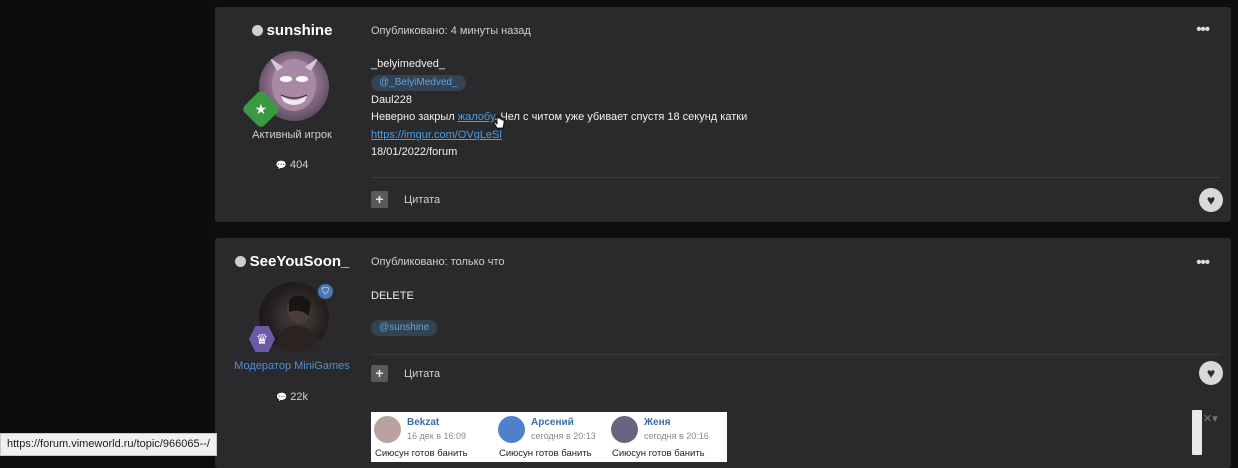 Image resolution: width=1238 pixels, height=468 pixels. What do you see at coordinates (408, 64) in the screenshot?
I see `quoted-username: _belyimedved_` at bounding box center [408, 64].